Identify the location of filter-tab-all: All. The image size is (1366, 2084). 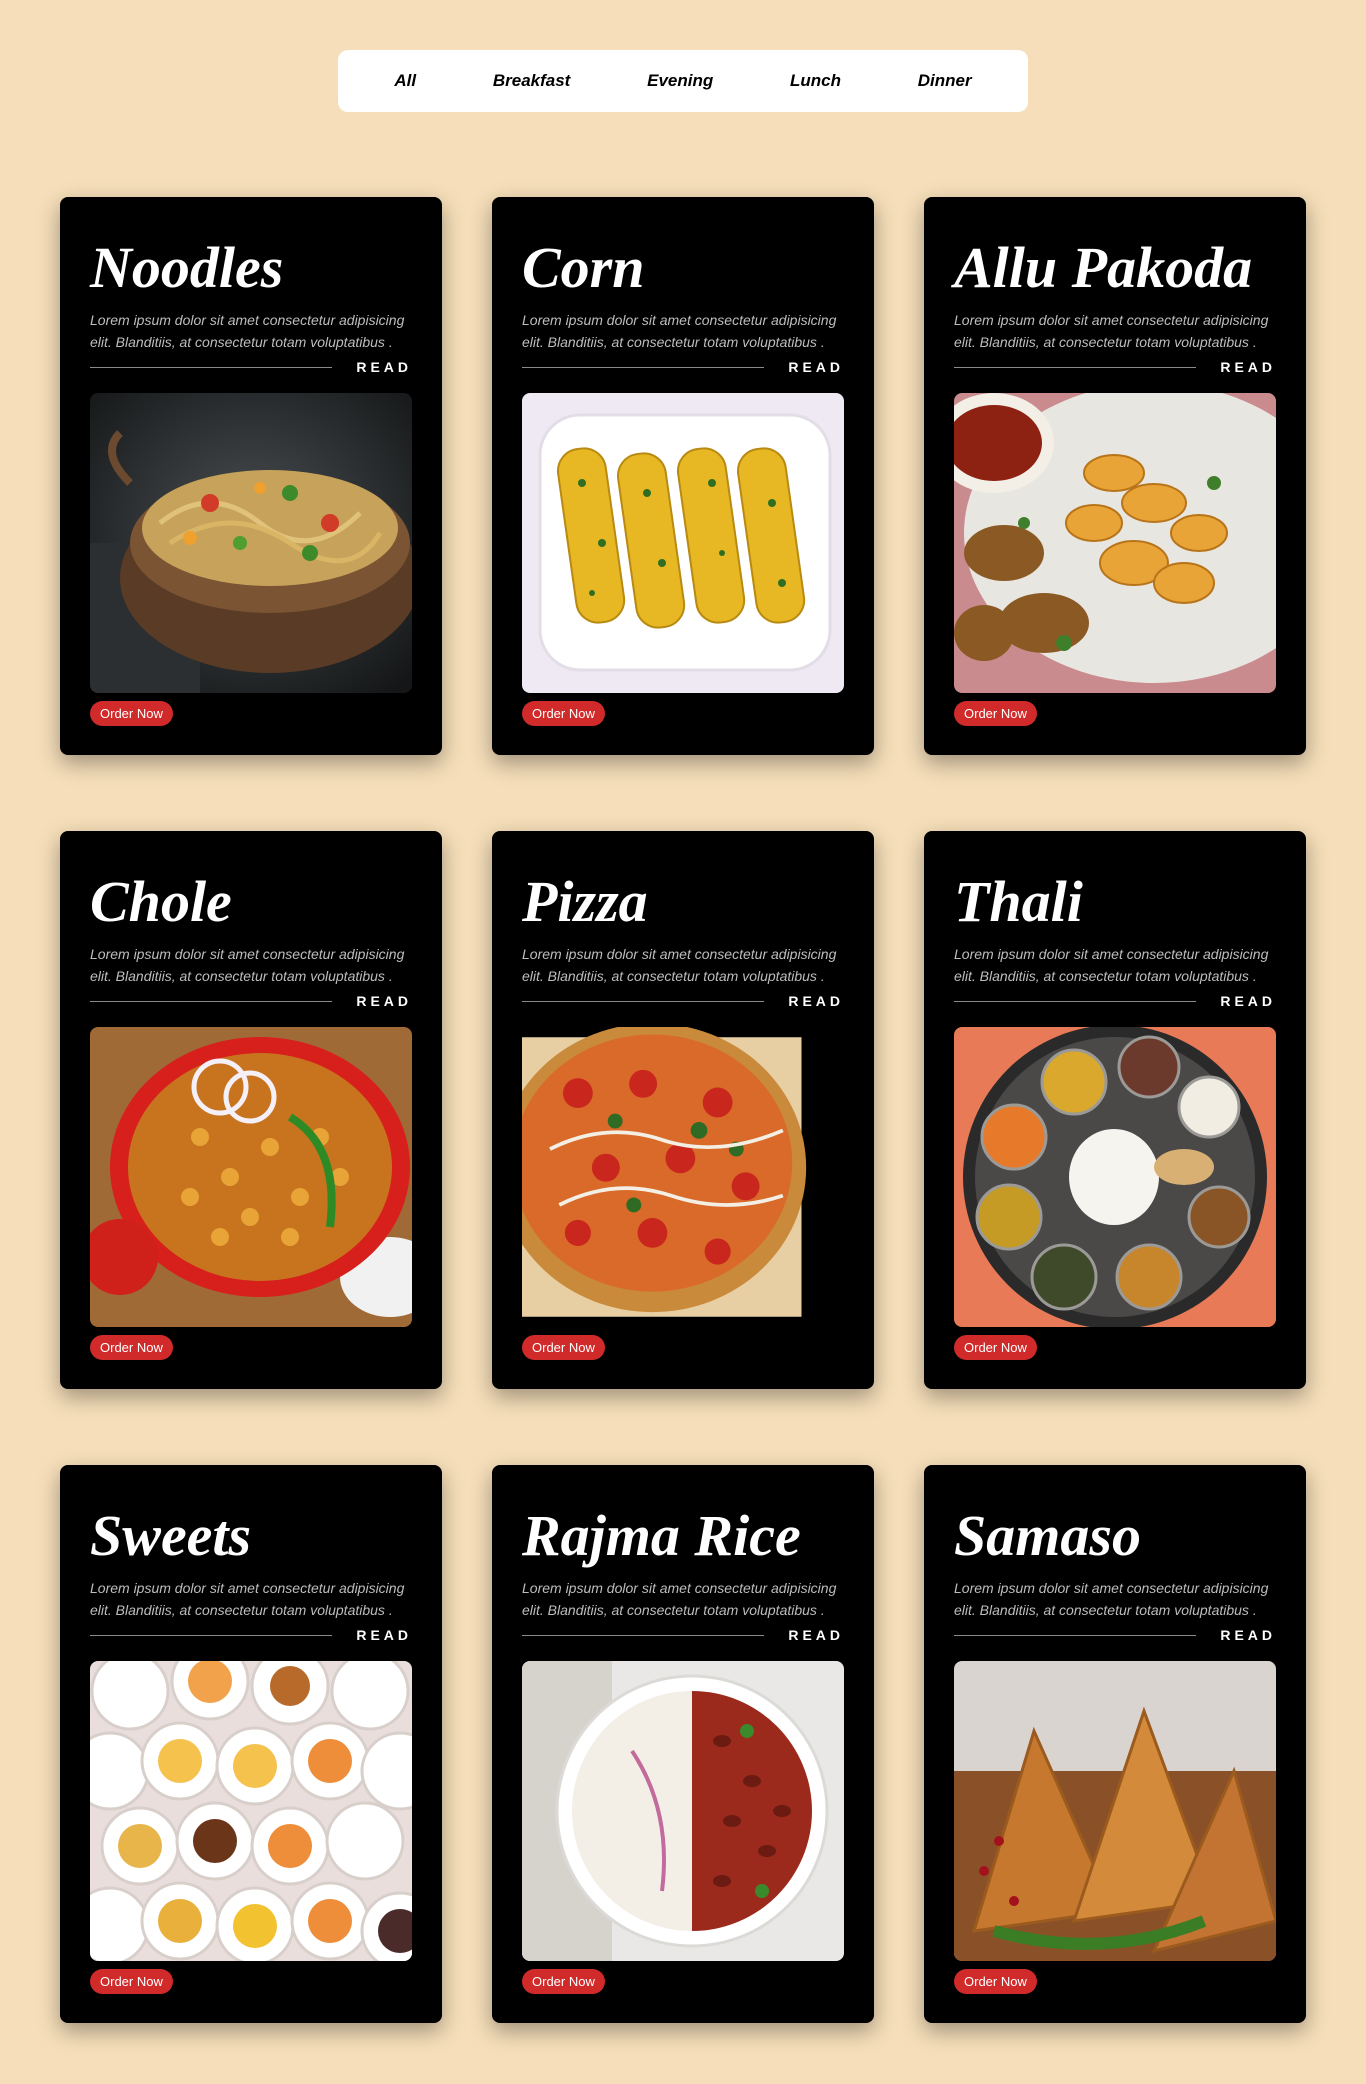
(405, 81).